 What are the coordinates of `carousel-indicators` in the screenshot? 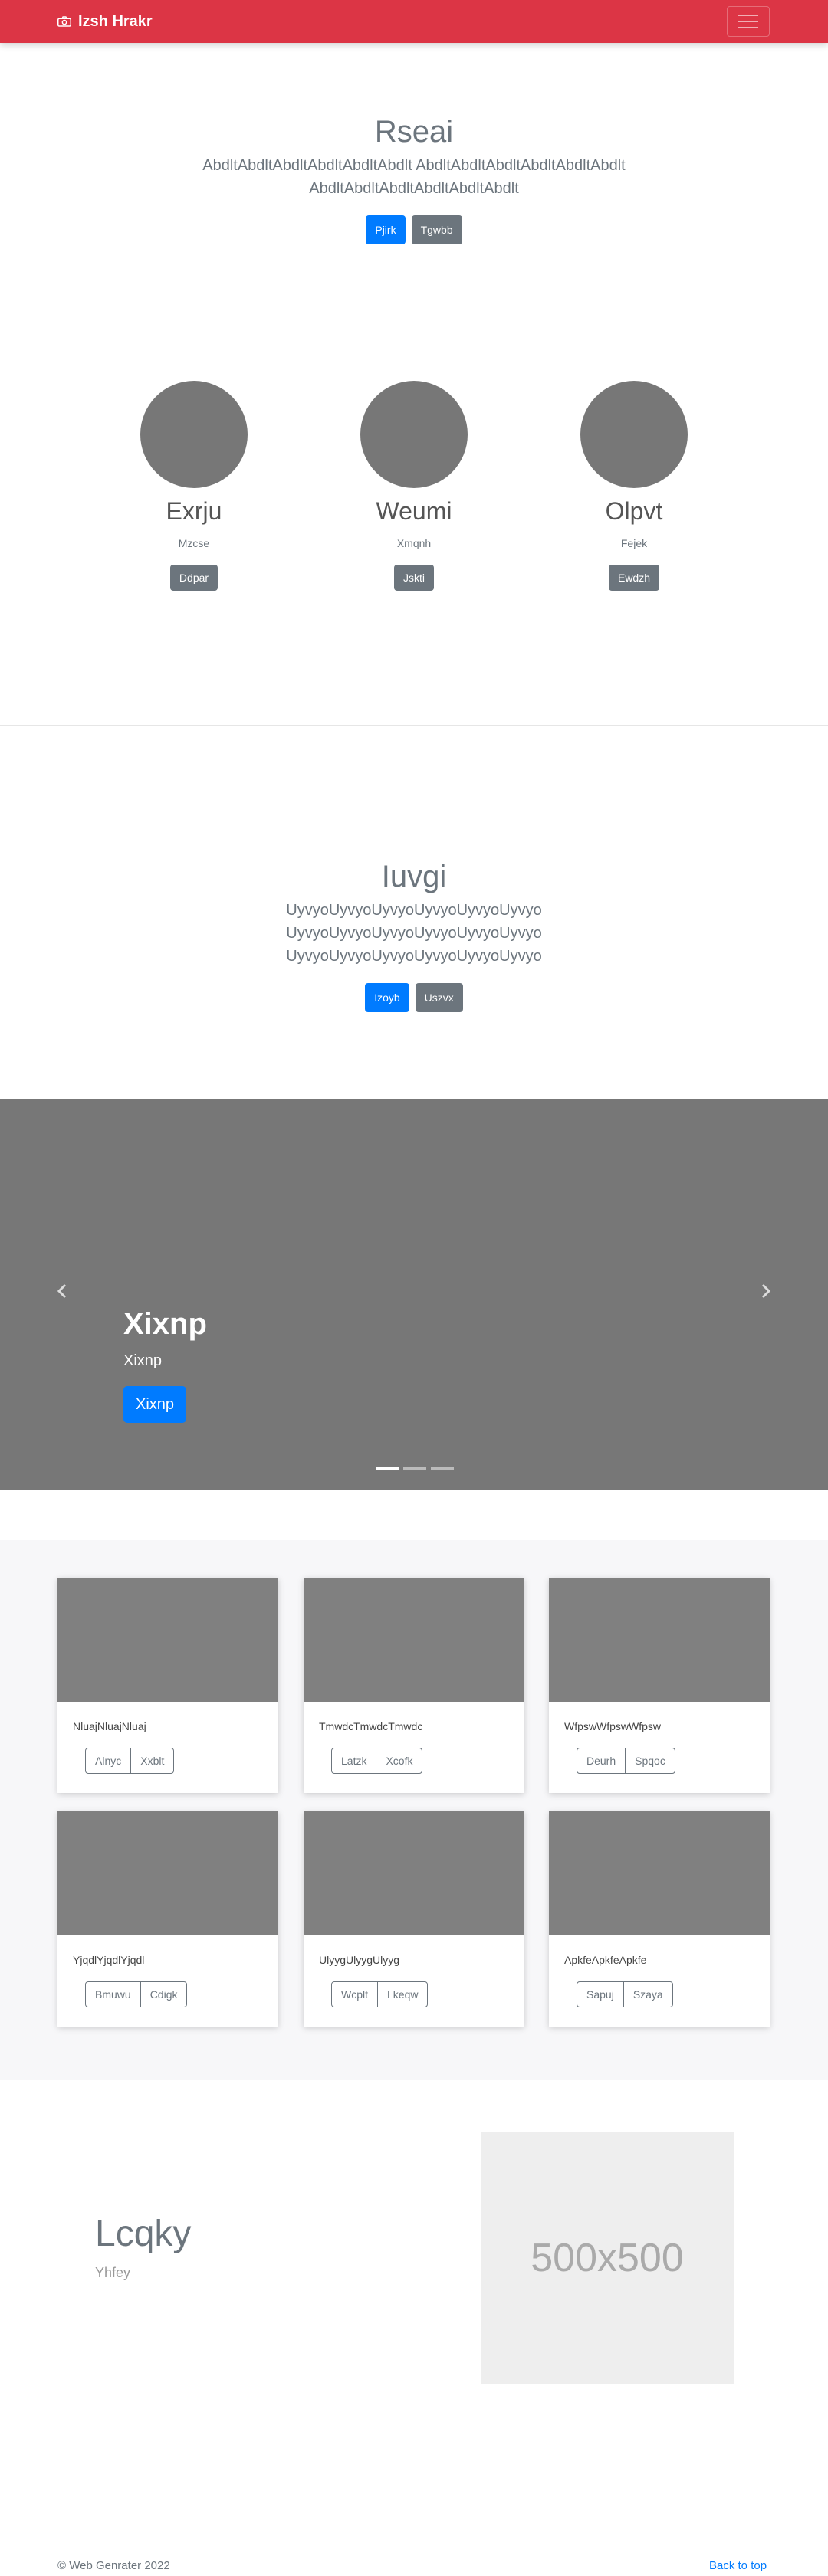 It's located at (415, 1468).